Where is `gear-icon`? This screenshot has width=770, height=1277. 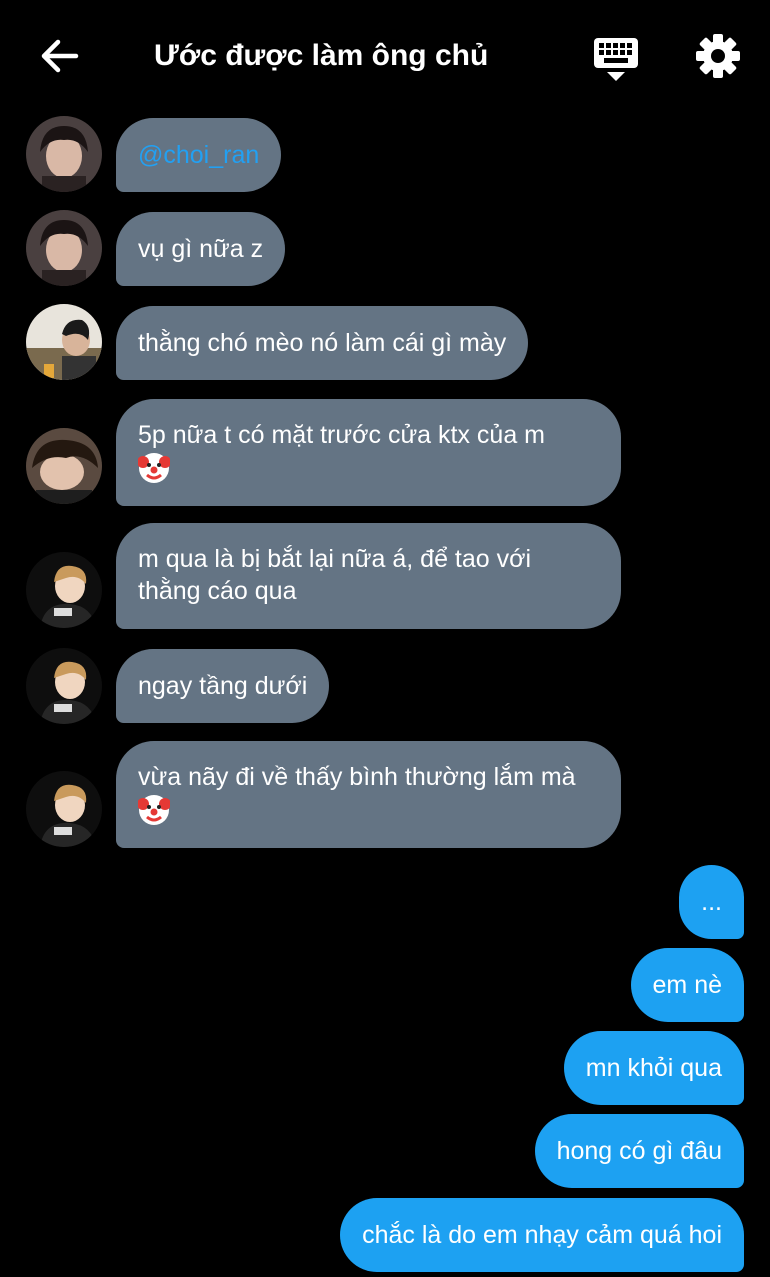 gear-icon is located at coordinates (718, 56).